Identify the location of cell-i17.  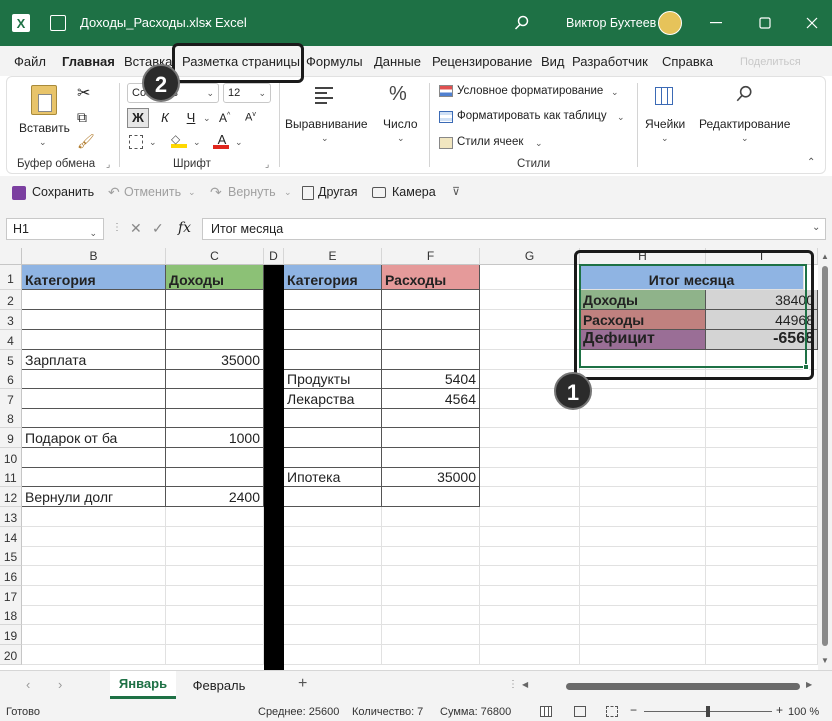
(762, 596).